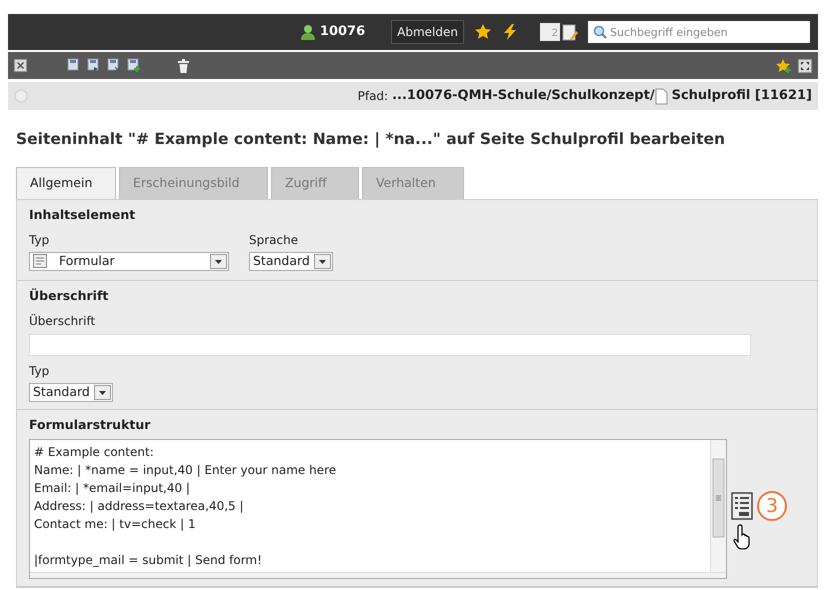 Image resolution: width=826 pixels, height=590 pixels. Describe the element at coordinates (62, 321) in the screenshot. I see `field-label: Überschrift` at that location.